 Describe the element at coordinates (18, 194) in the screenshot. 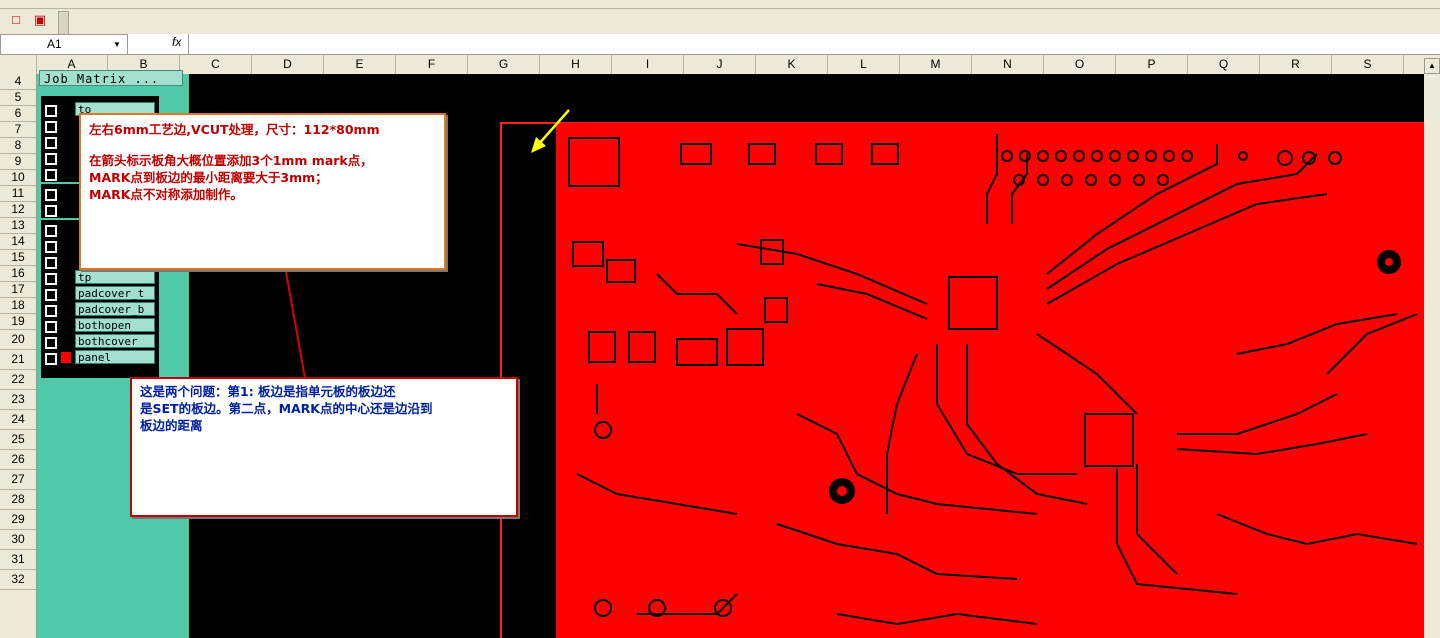

I see `row-header-11: 11` at that location.